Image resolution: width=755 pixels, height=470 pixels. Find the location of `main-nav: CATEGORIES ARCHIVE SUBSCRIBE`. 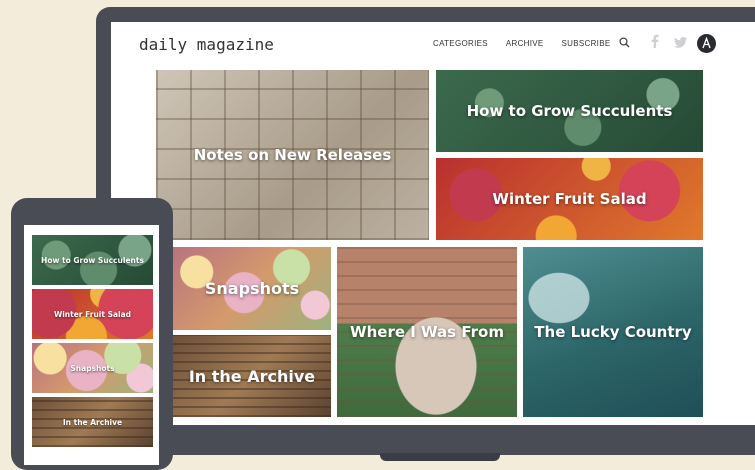

main-nav: CATEGORIES ARCHIVE SUBSCRIBE is located at coordinates (530, 43).